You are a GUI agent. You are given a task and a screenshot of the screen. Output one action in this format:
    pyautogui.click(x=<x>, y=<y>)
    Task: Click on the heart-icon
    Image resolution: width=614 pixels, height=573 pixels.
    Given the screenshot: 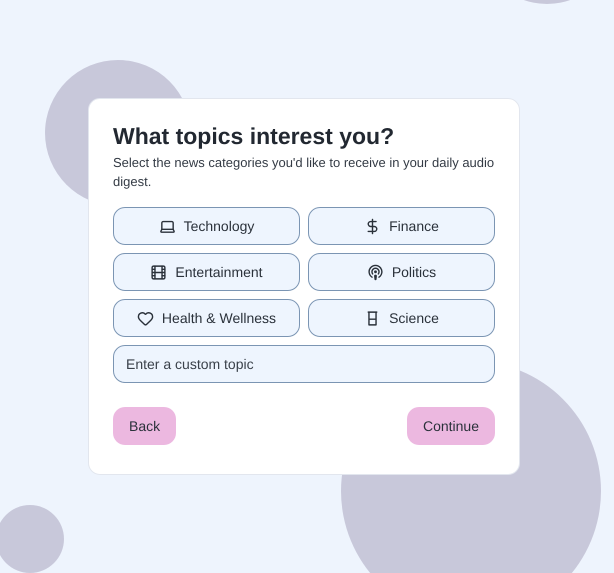 What is the action you would take?
    pyautogui.click(x=145, y=318)
    